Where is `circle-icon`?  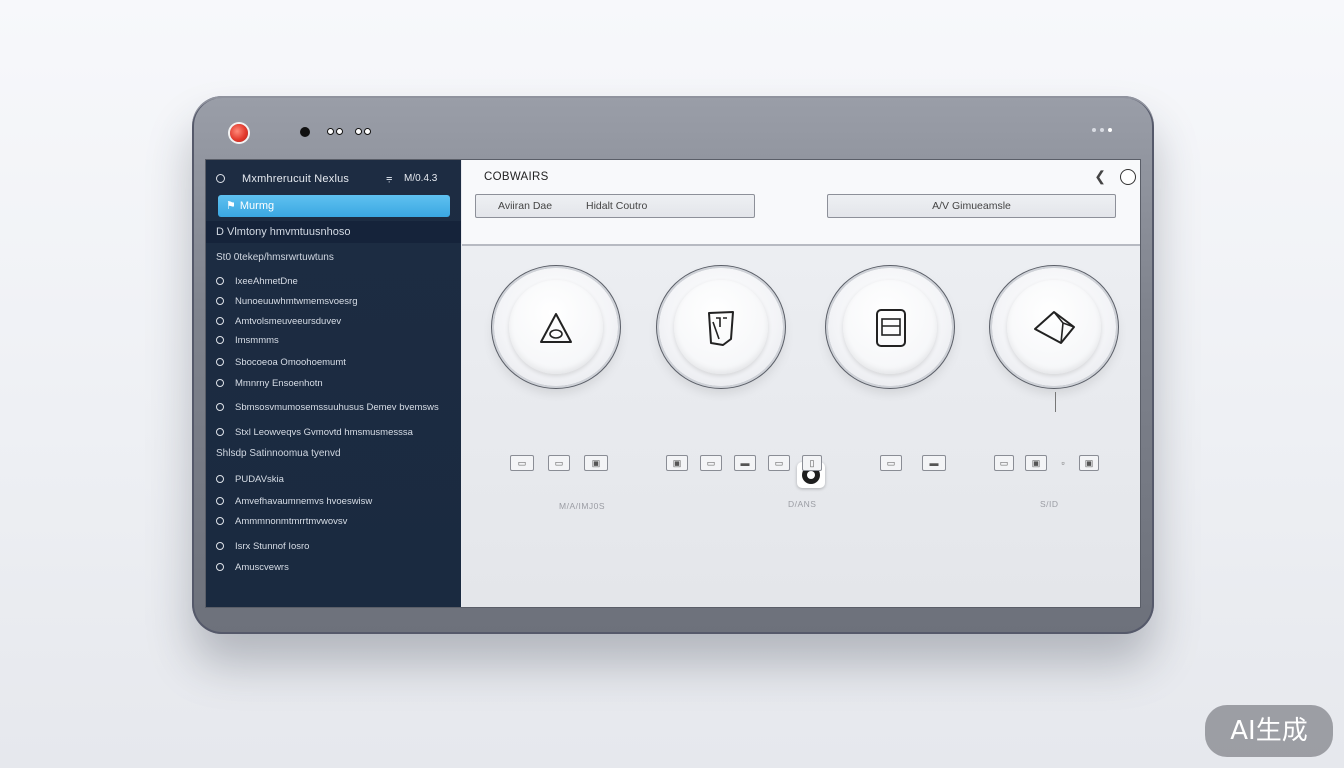 circle-icon is located at coordinates (1128, 177).